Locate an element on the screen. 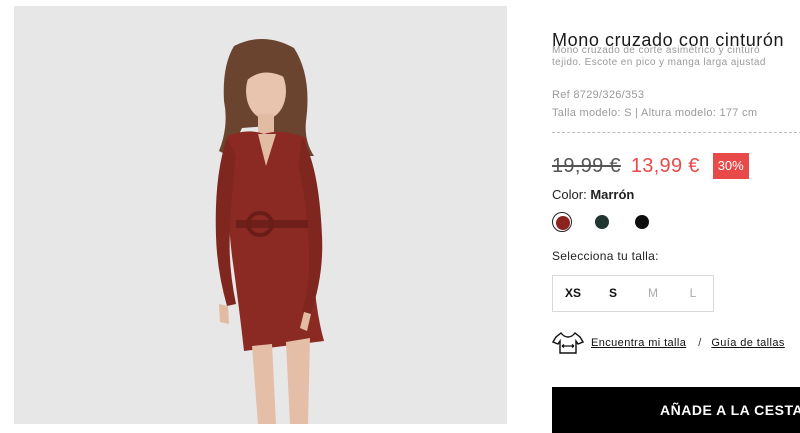 The width and height of the screenshot is (800, 433). model-info: Talla modelo: S | Altura modelo: 177 cm is located at coordinates (655, 113).